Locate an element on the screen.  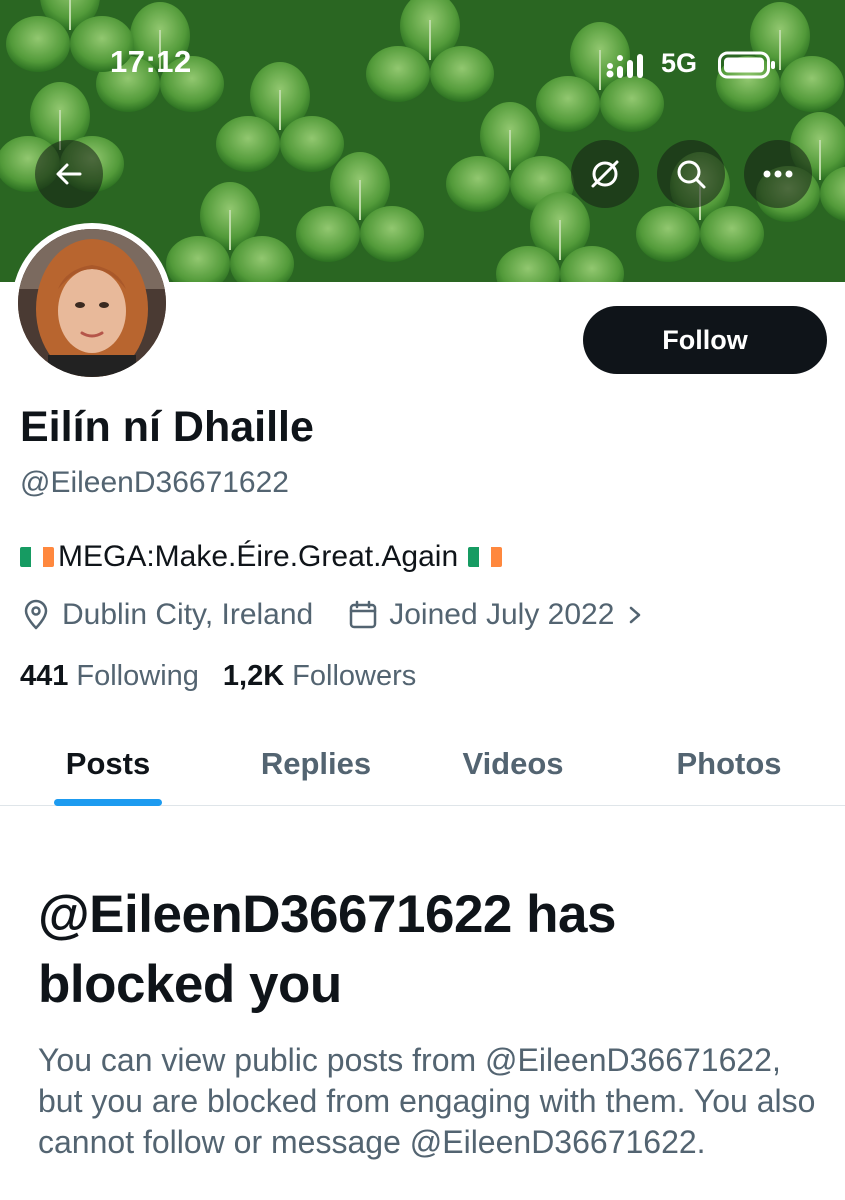
tab-videos: Videos is located at coordinates (513, 764).